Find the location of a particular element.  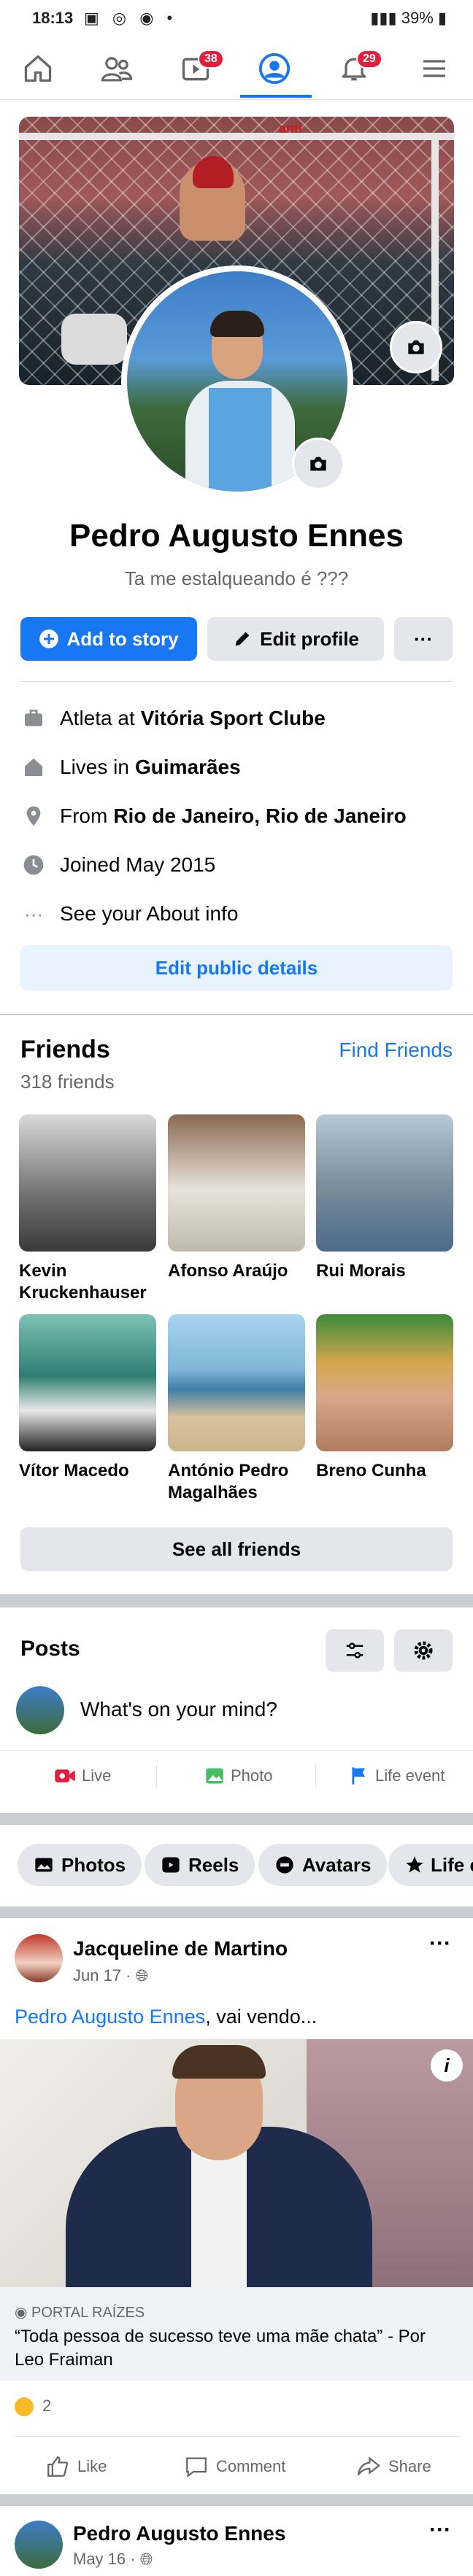

profile-more-button: ··· is located at coordinates (423, 639).